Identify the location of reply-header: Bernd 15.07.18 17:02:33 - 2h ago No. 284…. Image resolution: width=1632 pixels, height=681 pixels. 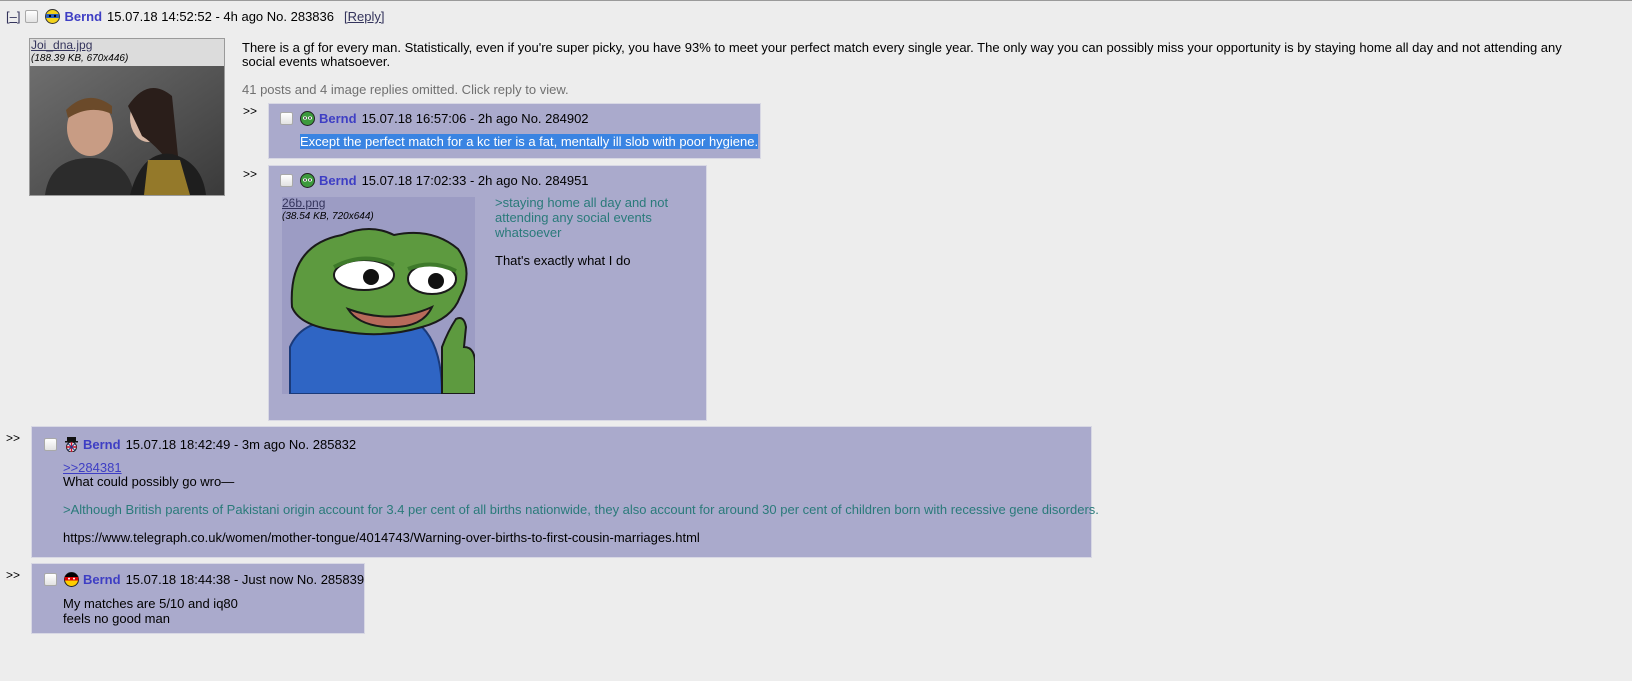
(434, 180).